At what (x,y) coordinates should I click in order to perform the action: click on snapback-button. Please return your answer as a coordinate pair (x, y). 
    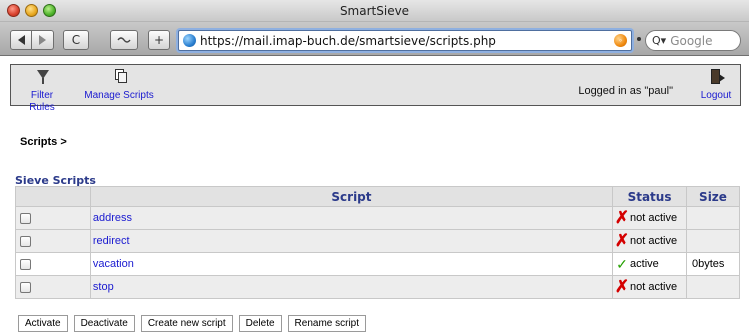
    Looking at the image, I should click on (124, 40).